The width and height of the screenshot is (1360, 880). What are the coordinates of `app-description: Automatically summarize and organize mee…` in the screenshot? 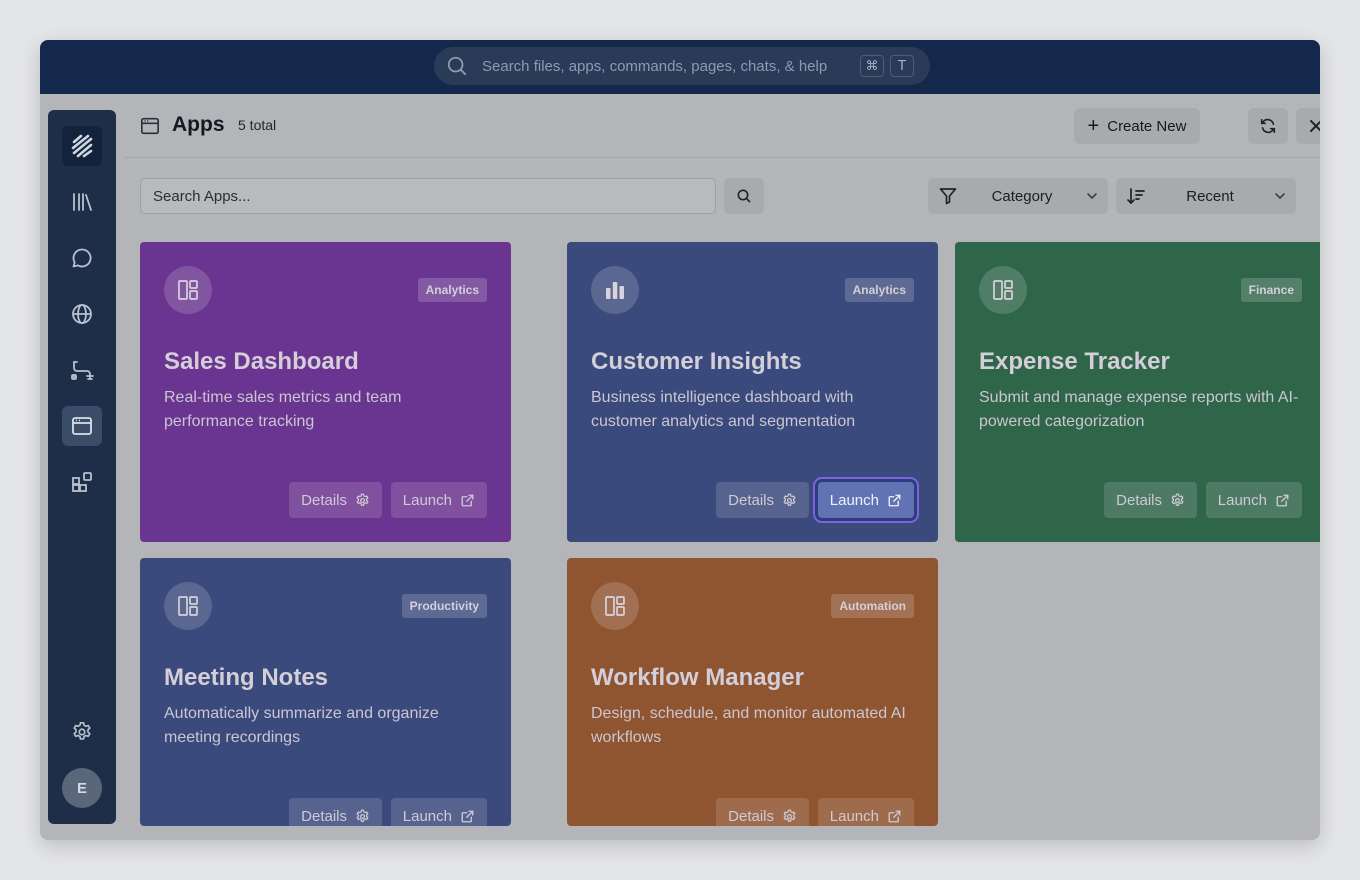 It's located at (301, 725).